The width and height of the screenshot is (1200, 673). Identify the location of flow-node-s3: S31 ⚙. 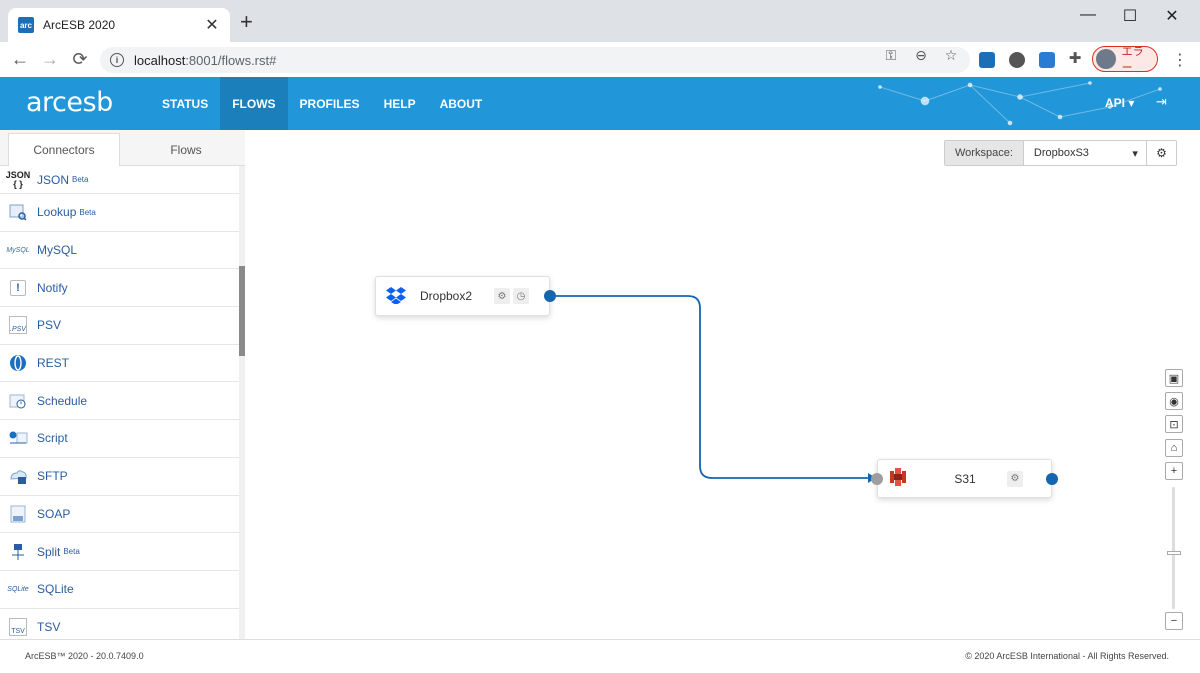
(964, 478).